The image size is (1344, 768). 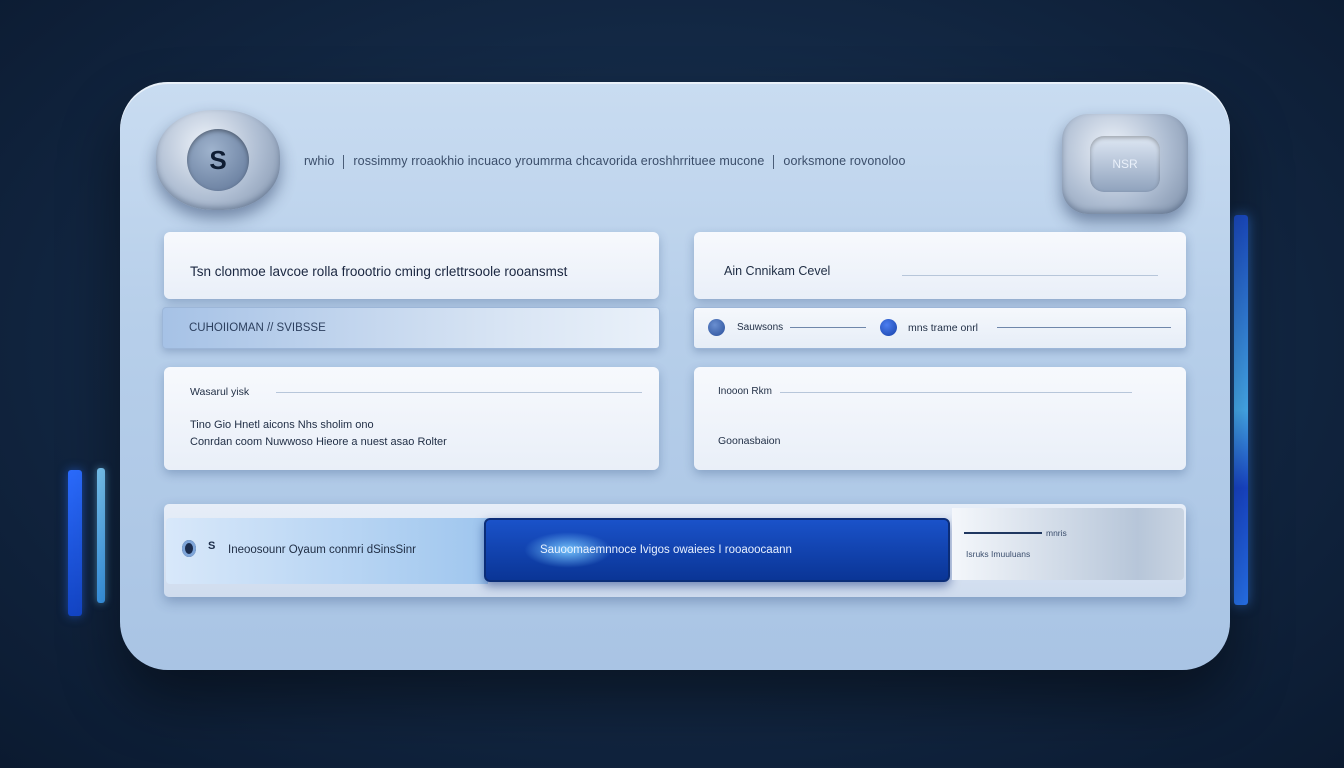 What do you see at coordinates (212, 546) in the screenshot?
I see `dollar-icon: S` at bounding box center [212, 546].